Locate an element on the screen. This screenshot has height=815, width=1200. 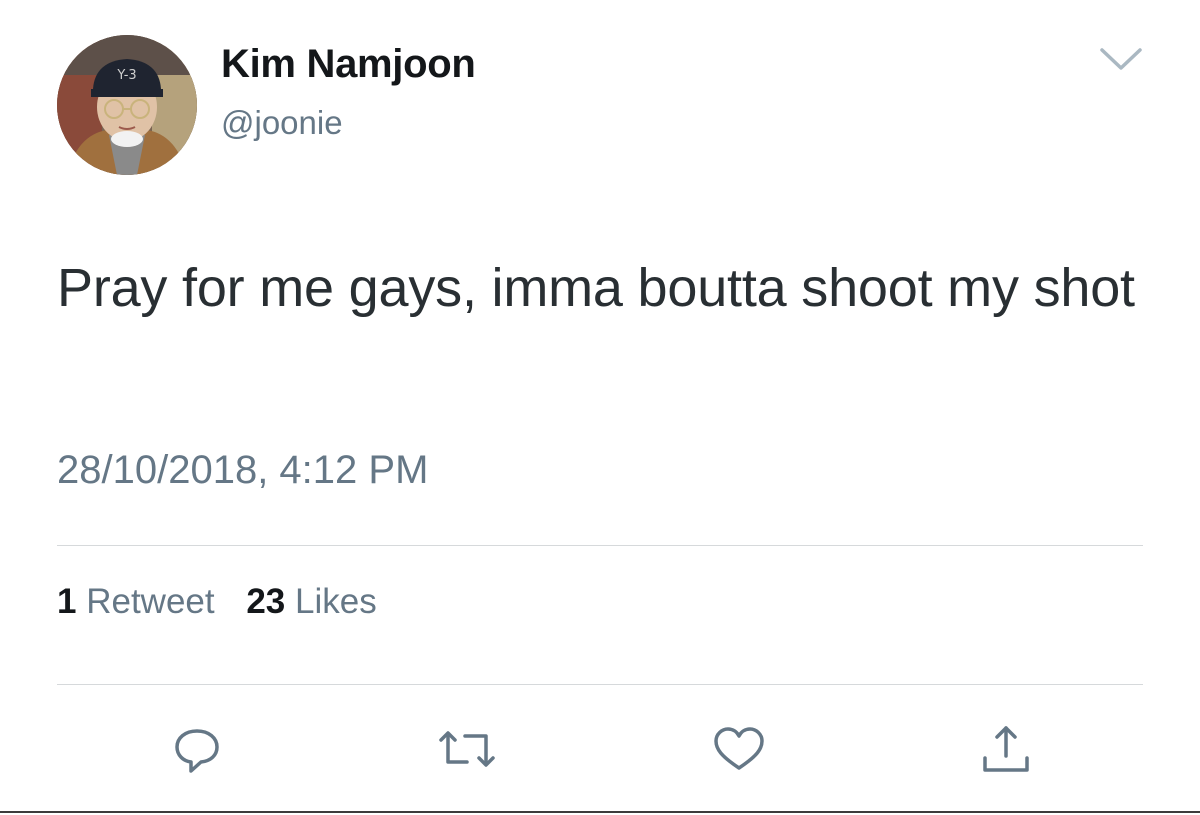
avatar: Y-3 is located at coordinates (127, 105).